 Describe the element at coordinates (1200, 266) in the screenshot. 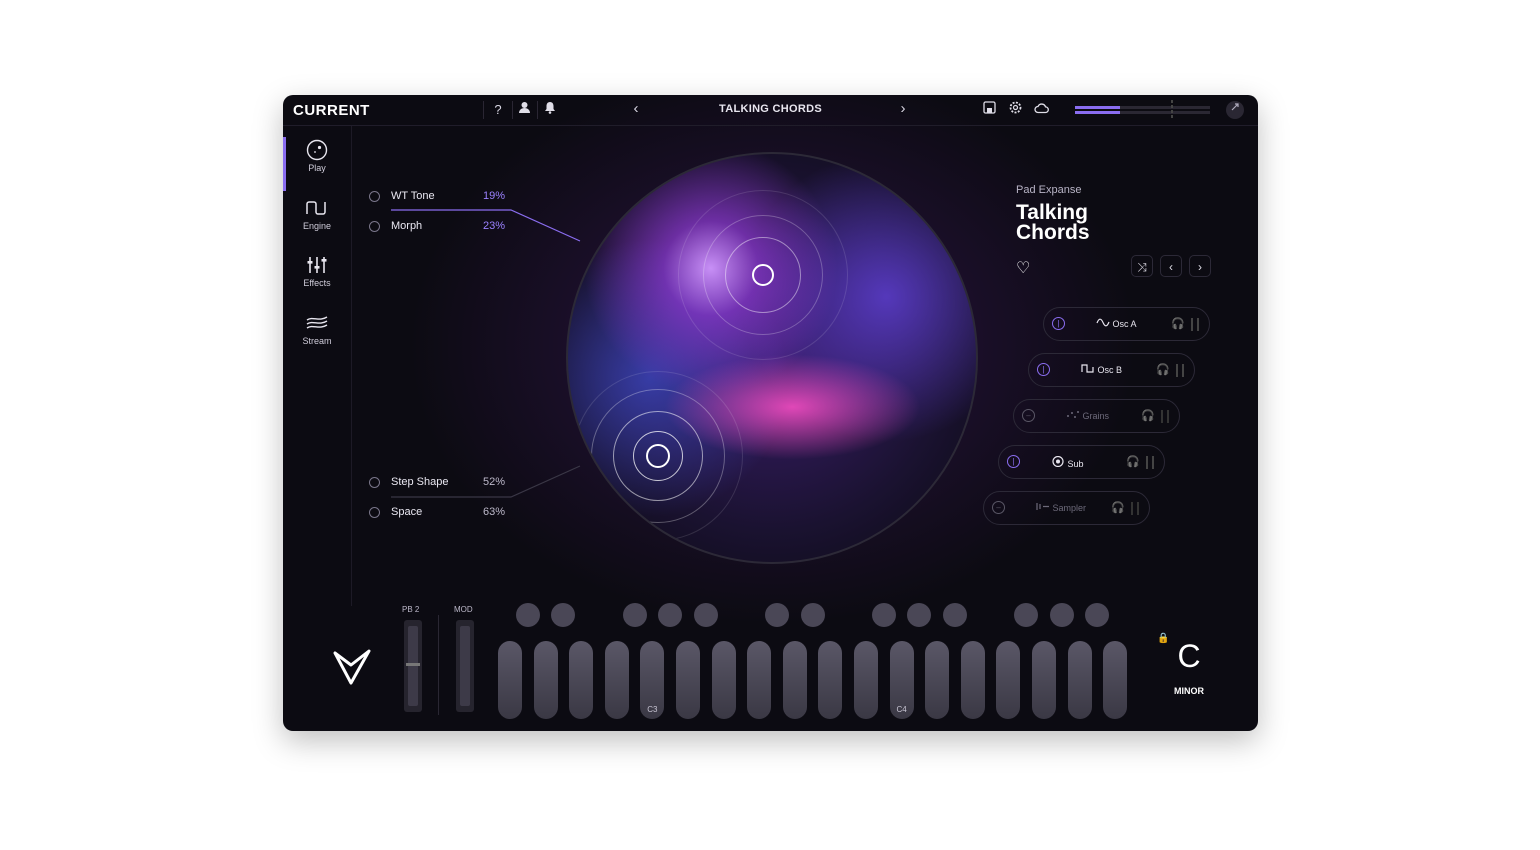

I see `next-button: ›` at that location.